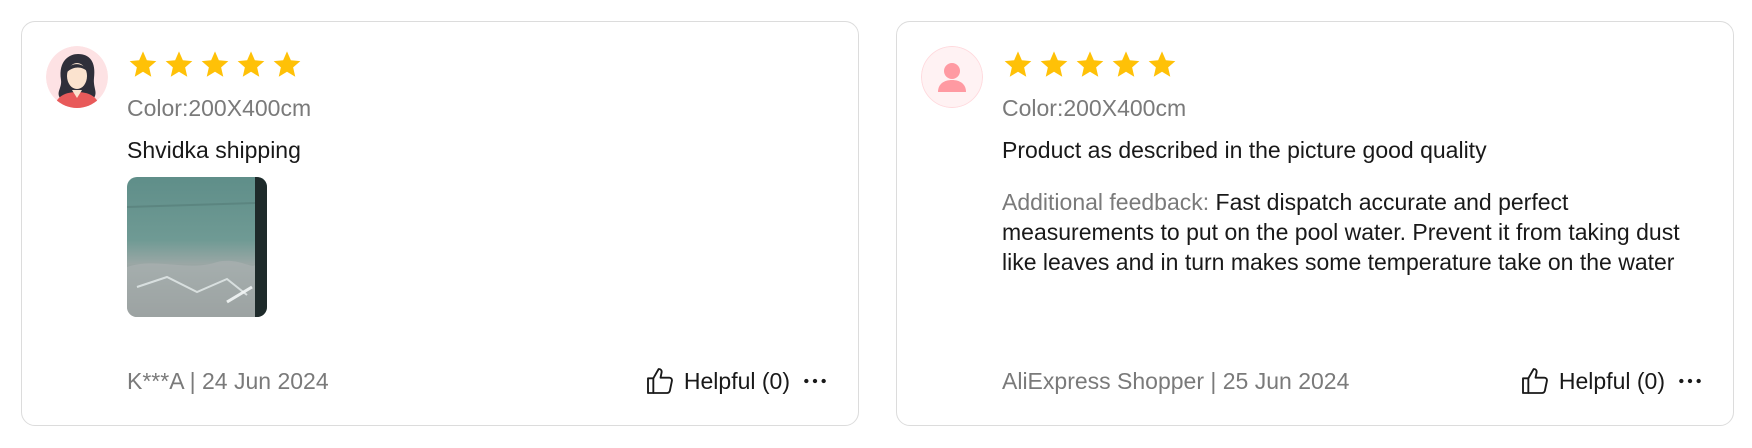 This screenshot has width=1752, height=448. I want to click on review-author-date: K***A | 24 Jun 2024, so click(228, 380).